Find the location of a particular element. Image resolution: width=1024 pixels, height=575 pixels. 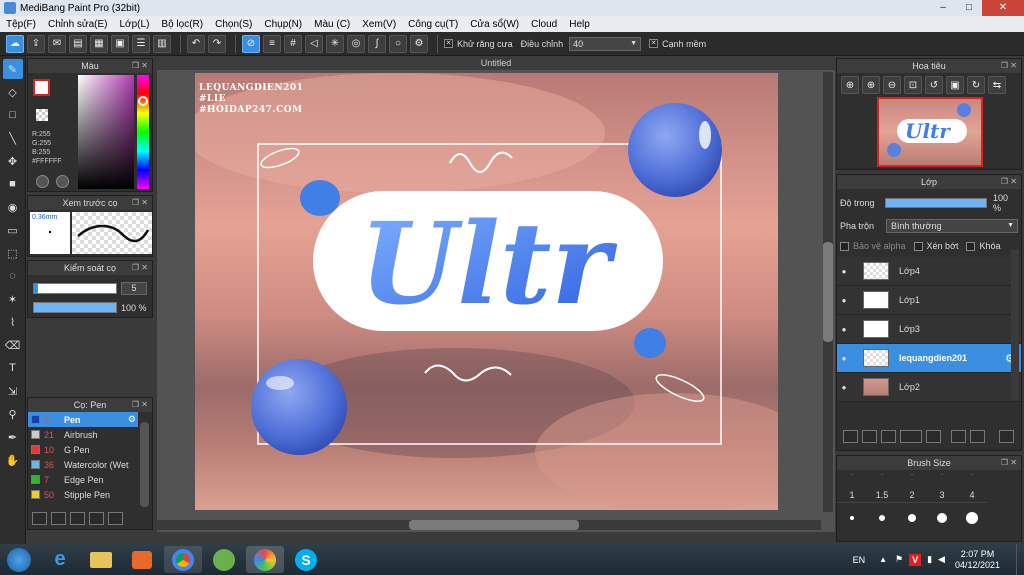

horizontal-scrollbar is located at coordinates (489, 525).